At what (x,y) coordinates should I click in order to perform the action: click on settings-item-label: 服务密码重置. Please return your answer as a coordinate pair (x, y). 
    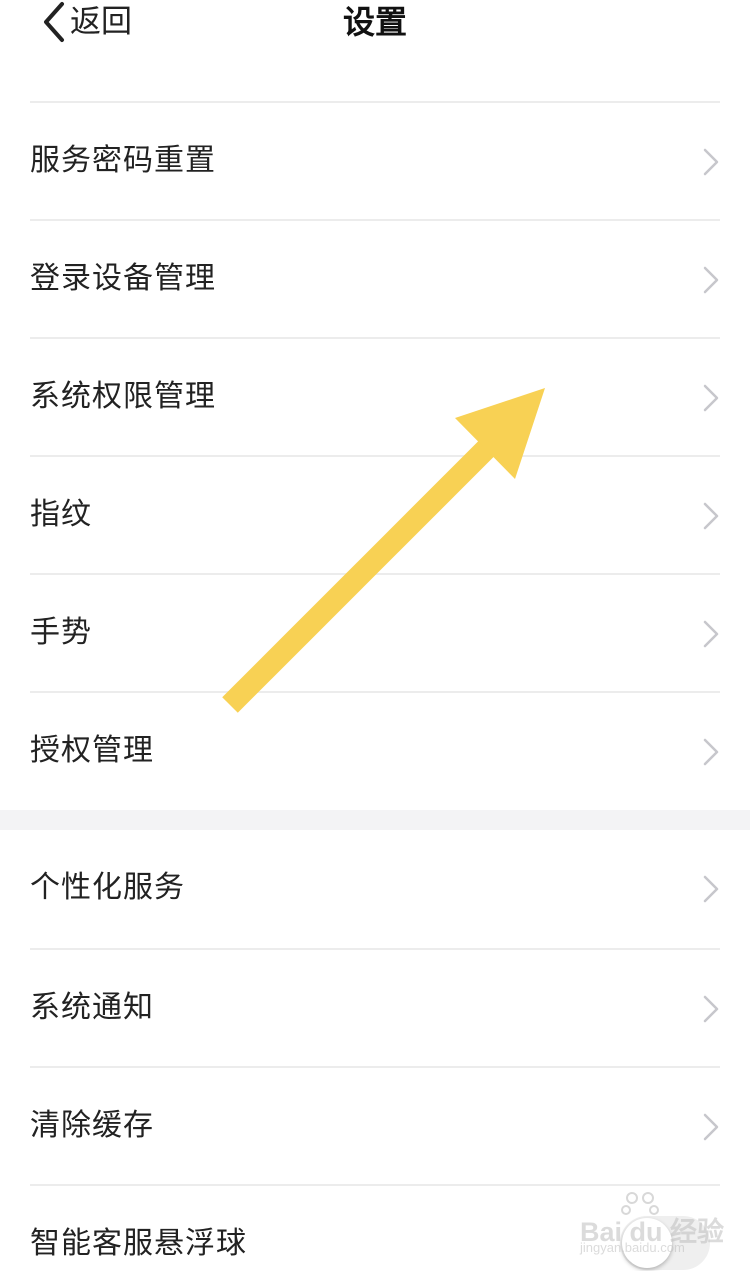
    Looking at the image, I should click on (123, 160).